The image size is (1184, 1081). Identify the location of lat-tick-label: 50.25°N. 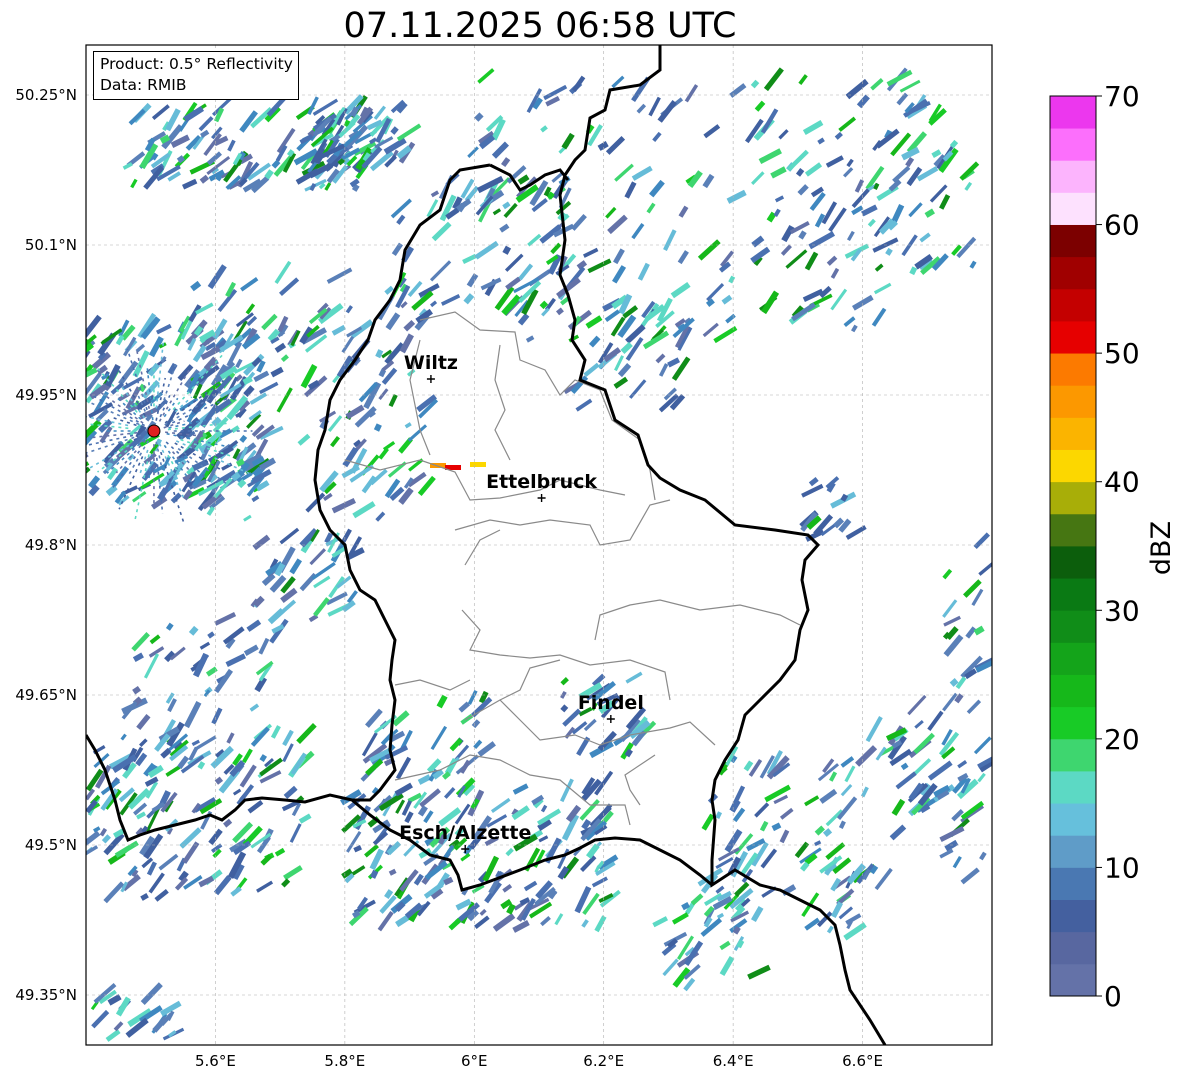
(46, 95).